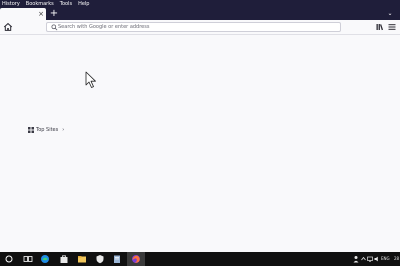 The height and width of the screenshot is (266, 400). What do you see at coordinates (41, 14) in the screenshot?
I see `tab-close-button: ×` at bounding box center [41, 14].